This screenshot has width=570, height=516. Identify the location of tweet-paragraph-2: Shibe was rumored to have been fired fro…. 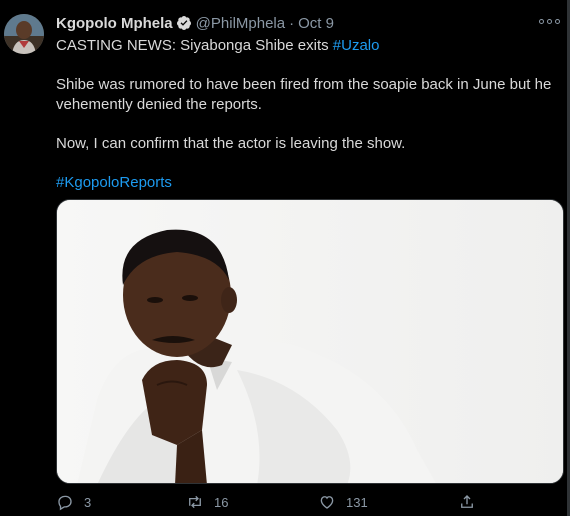
(304, 94).